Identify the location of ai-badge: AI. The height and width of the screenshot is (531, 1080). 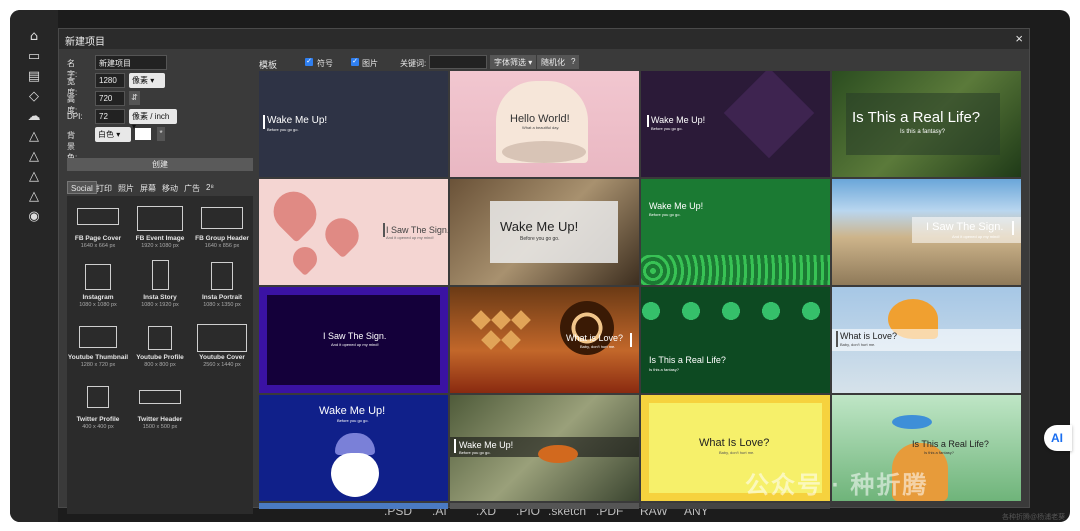
(1058, 438).